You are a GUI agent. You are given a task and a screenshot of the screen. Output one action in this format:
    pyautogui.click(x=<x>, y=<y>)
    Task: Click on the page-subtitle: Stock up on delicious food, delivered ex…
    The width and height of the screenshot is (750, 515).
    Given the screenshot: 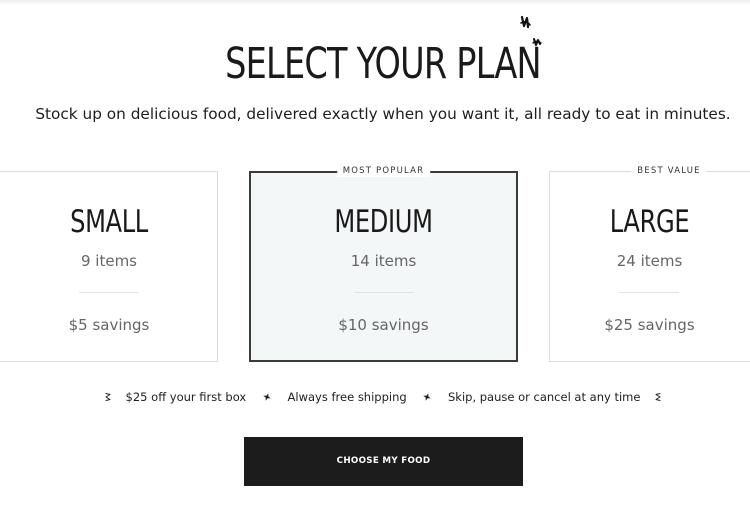 What is the action you would take?
    pyautogui.click(x=383, y=114)
    